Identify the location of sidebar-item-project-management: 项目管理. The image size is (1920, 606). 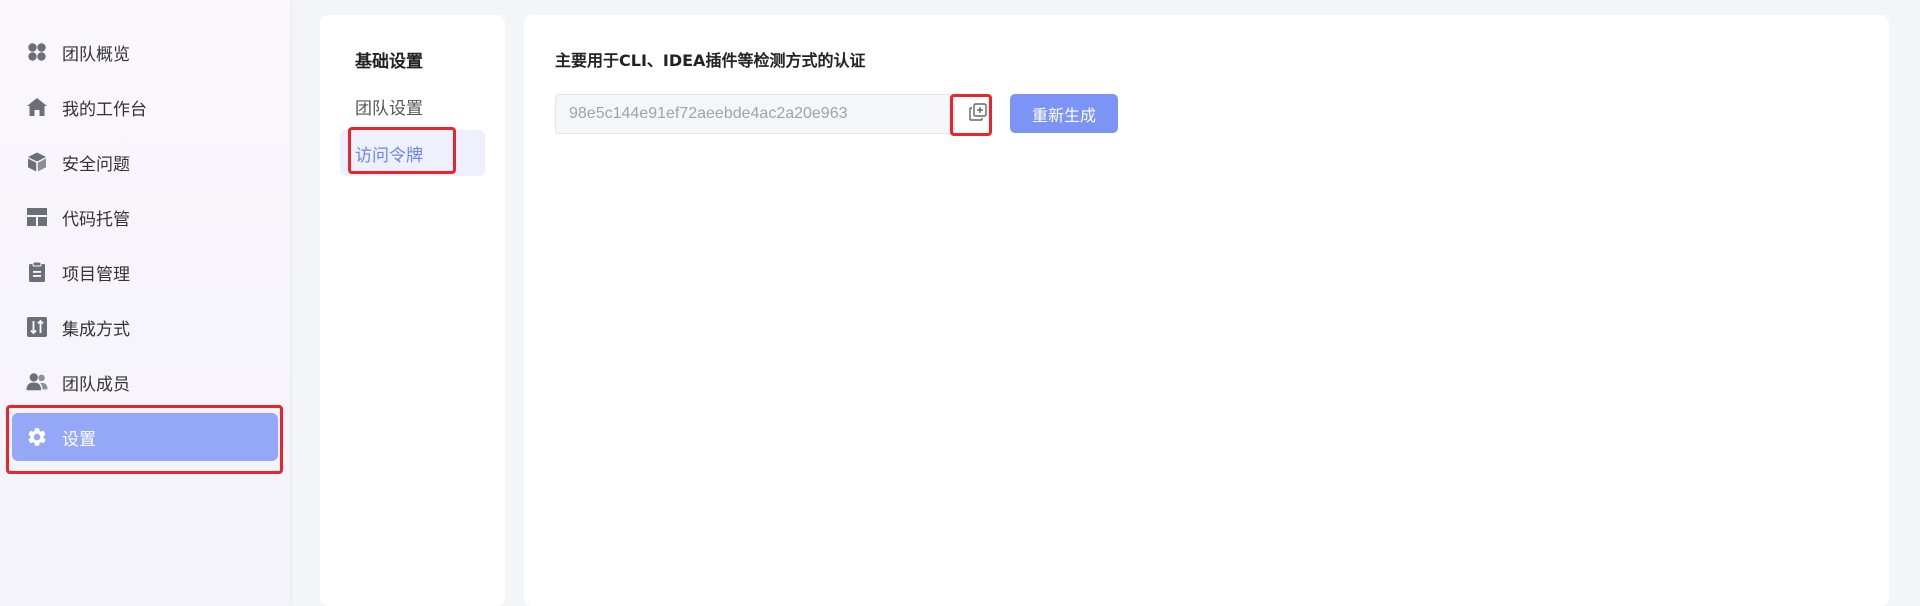
(145, 272).